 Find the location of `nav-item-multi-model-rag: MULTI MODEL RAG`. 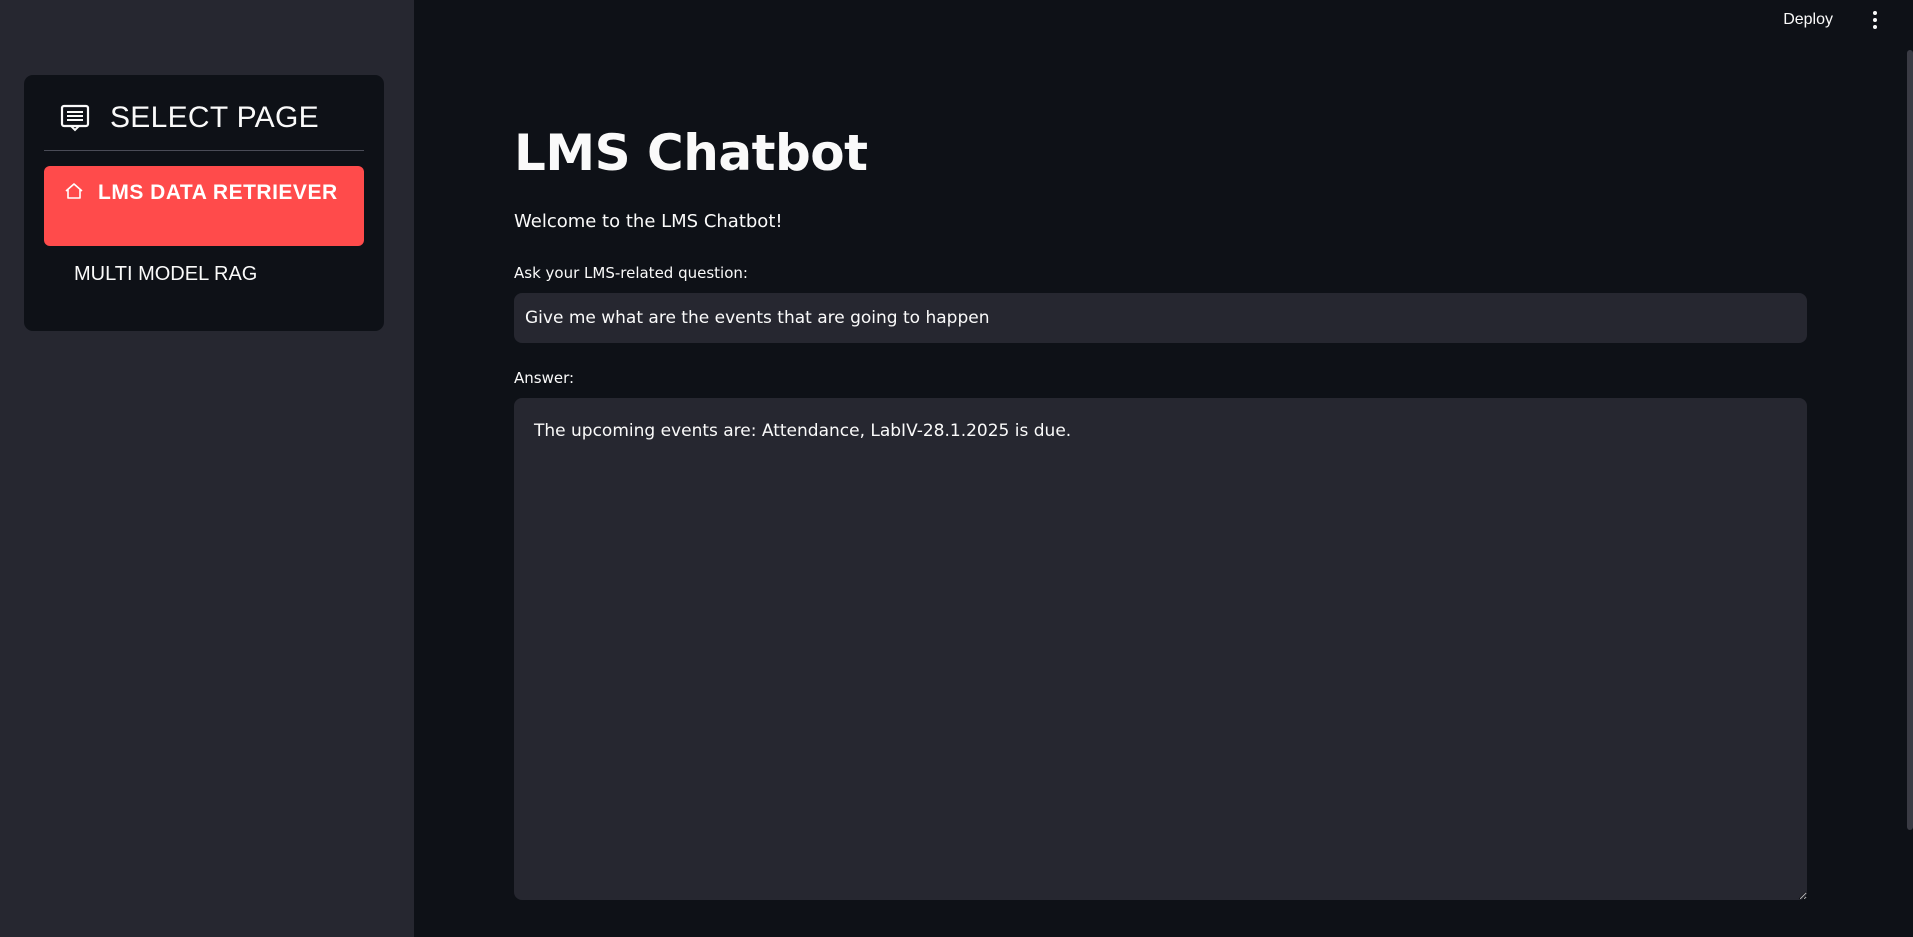

nav-item-multi-model-rag: MULTI MODEL RAG is located at coordinates (204, 280).